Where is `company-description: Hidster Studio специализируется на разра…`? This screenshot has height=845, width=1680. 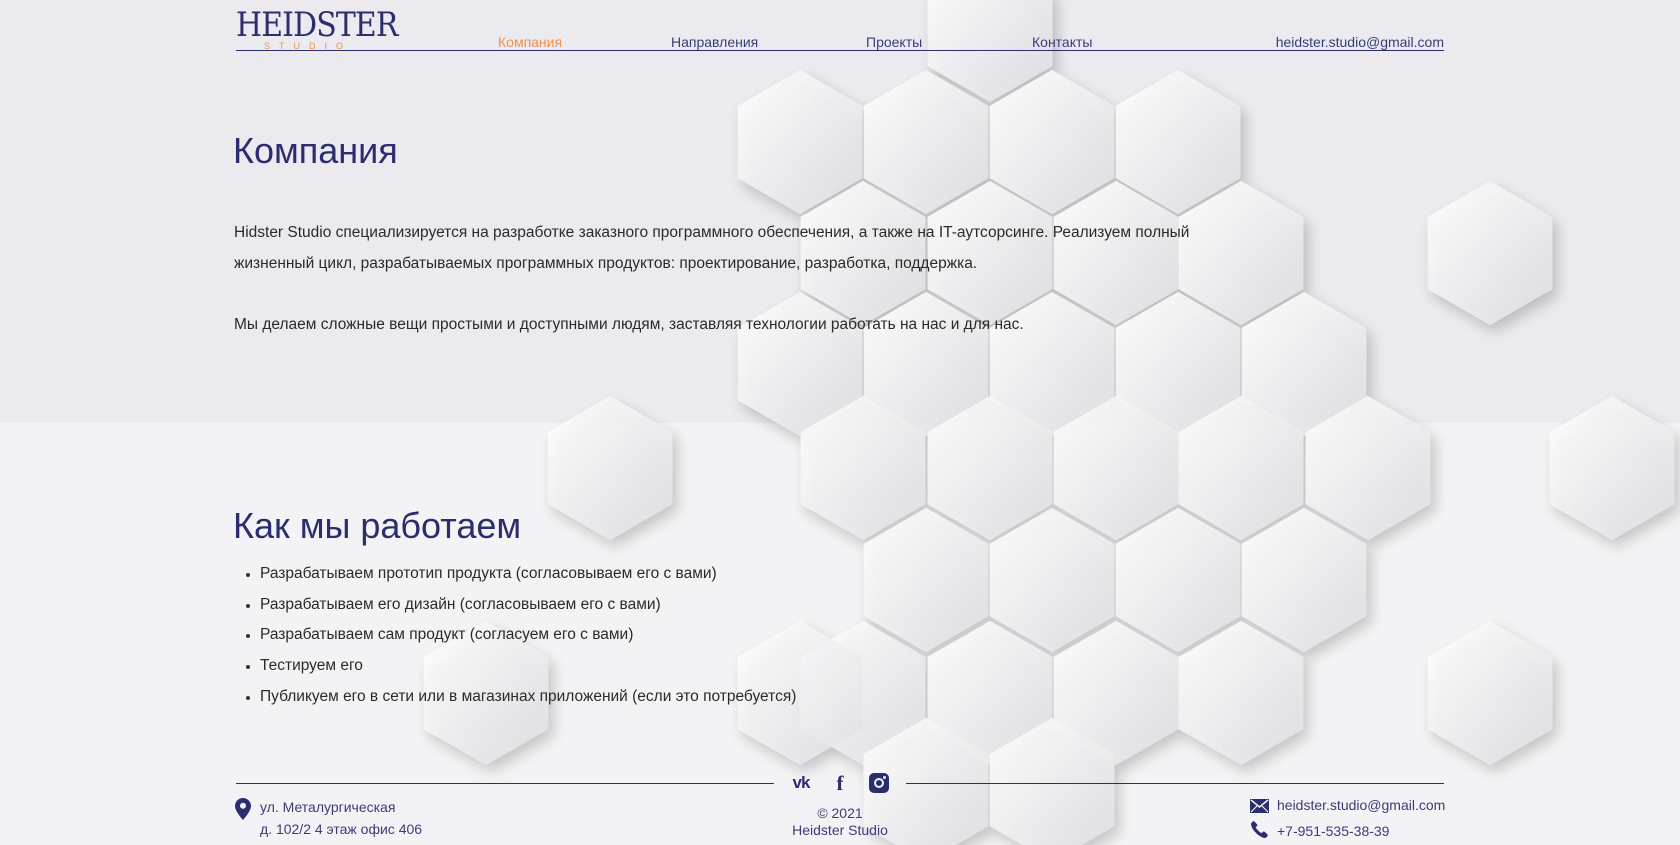 company-description: Hidster Studio специализируется на разра… is located at coordinates (712, 248).